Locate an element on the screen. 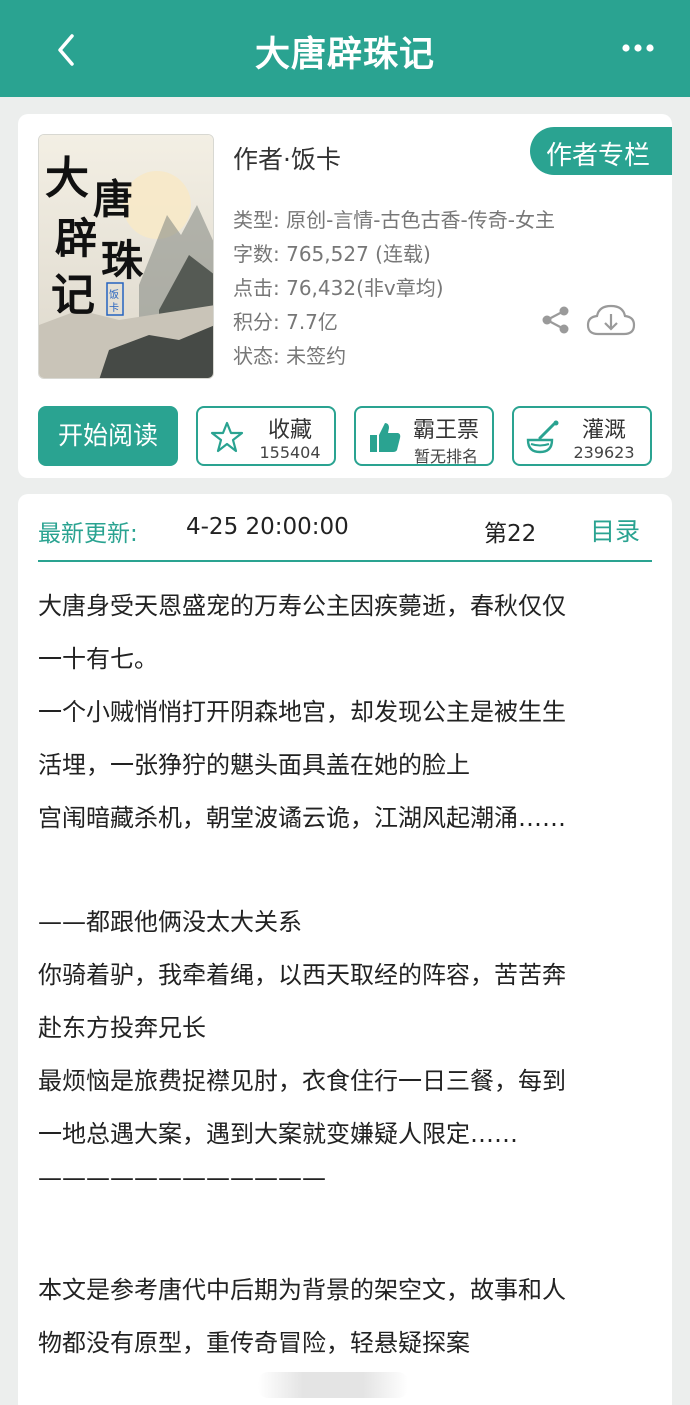 This screenshot has width=690, height=1405. download-cloud-icon is located at coordinates (611, 320).